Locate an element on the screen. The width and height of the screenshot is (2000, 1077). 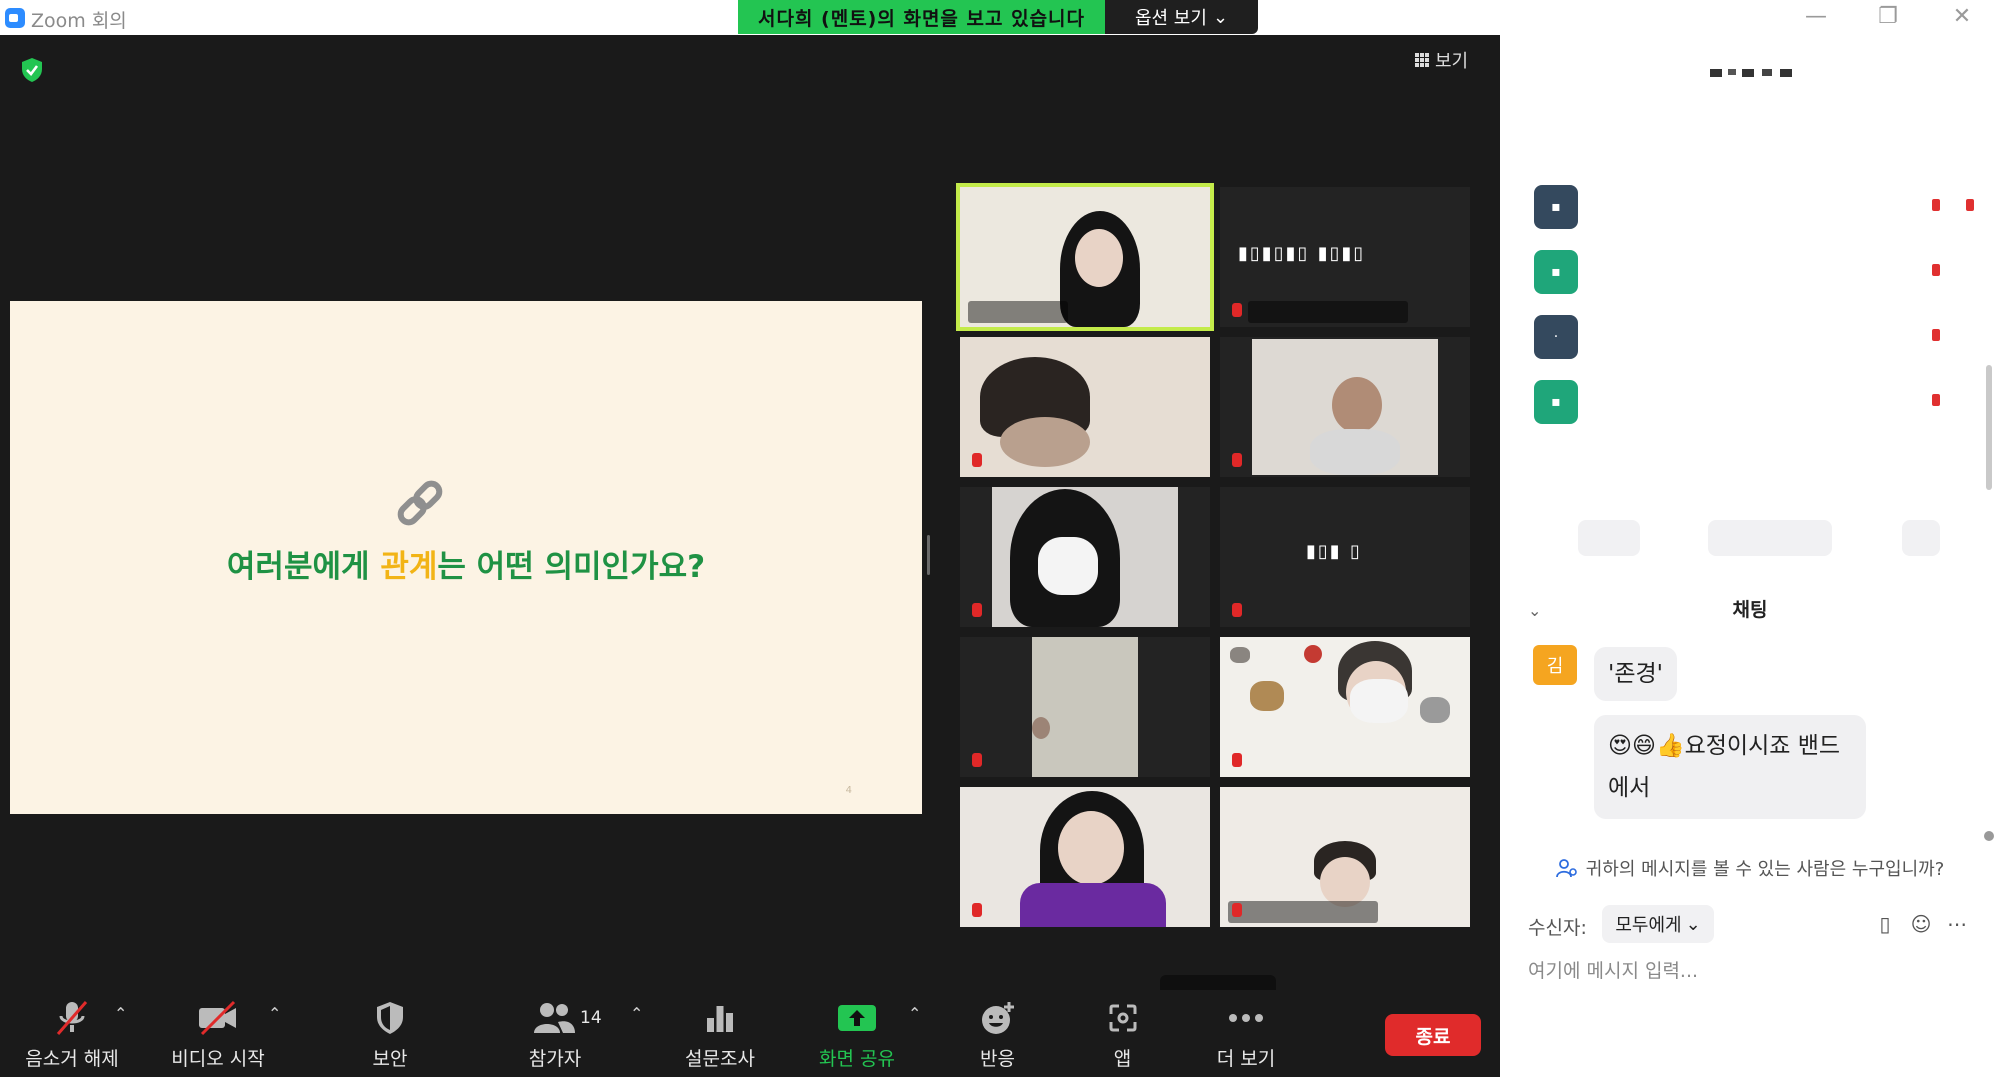
highlight-word: 관계 is located at coordinates (409, 567).